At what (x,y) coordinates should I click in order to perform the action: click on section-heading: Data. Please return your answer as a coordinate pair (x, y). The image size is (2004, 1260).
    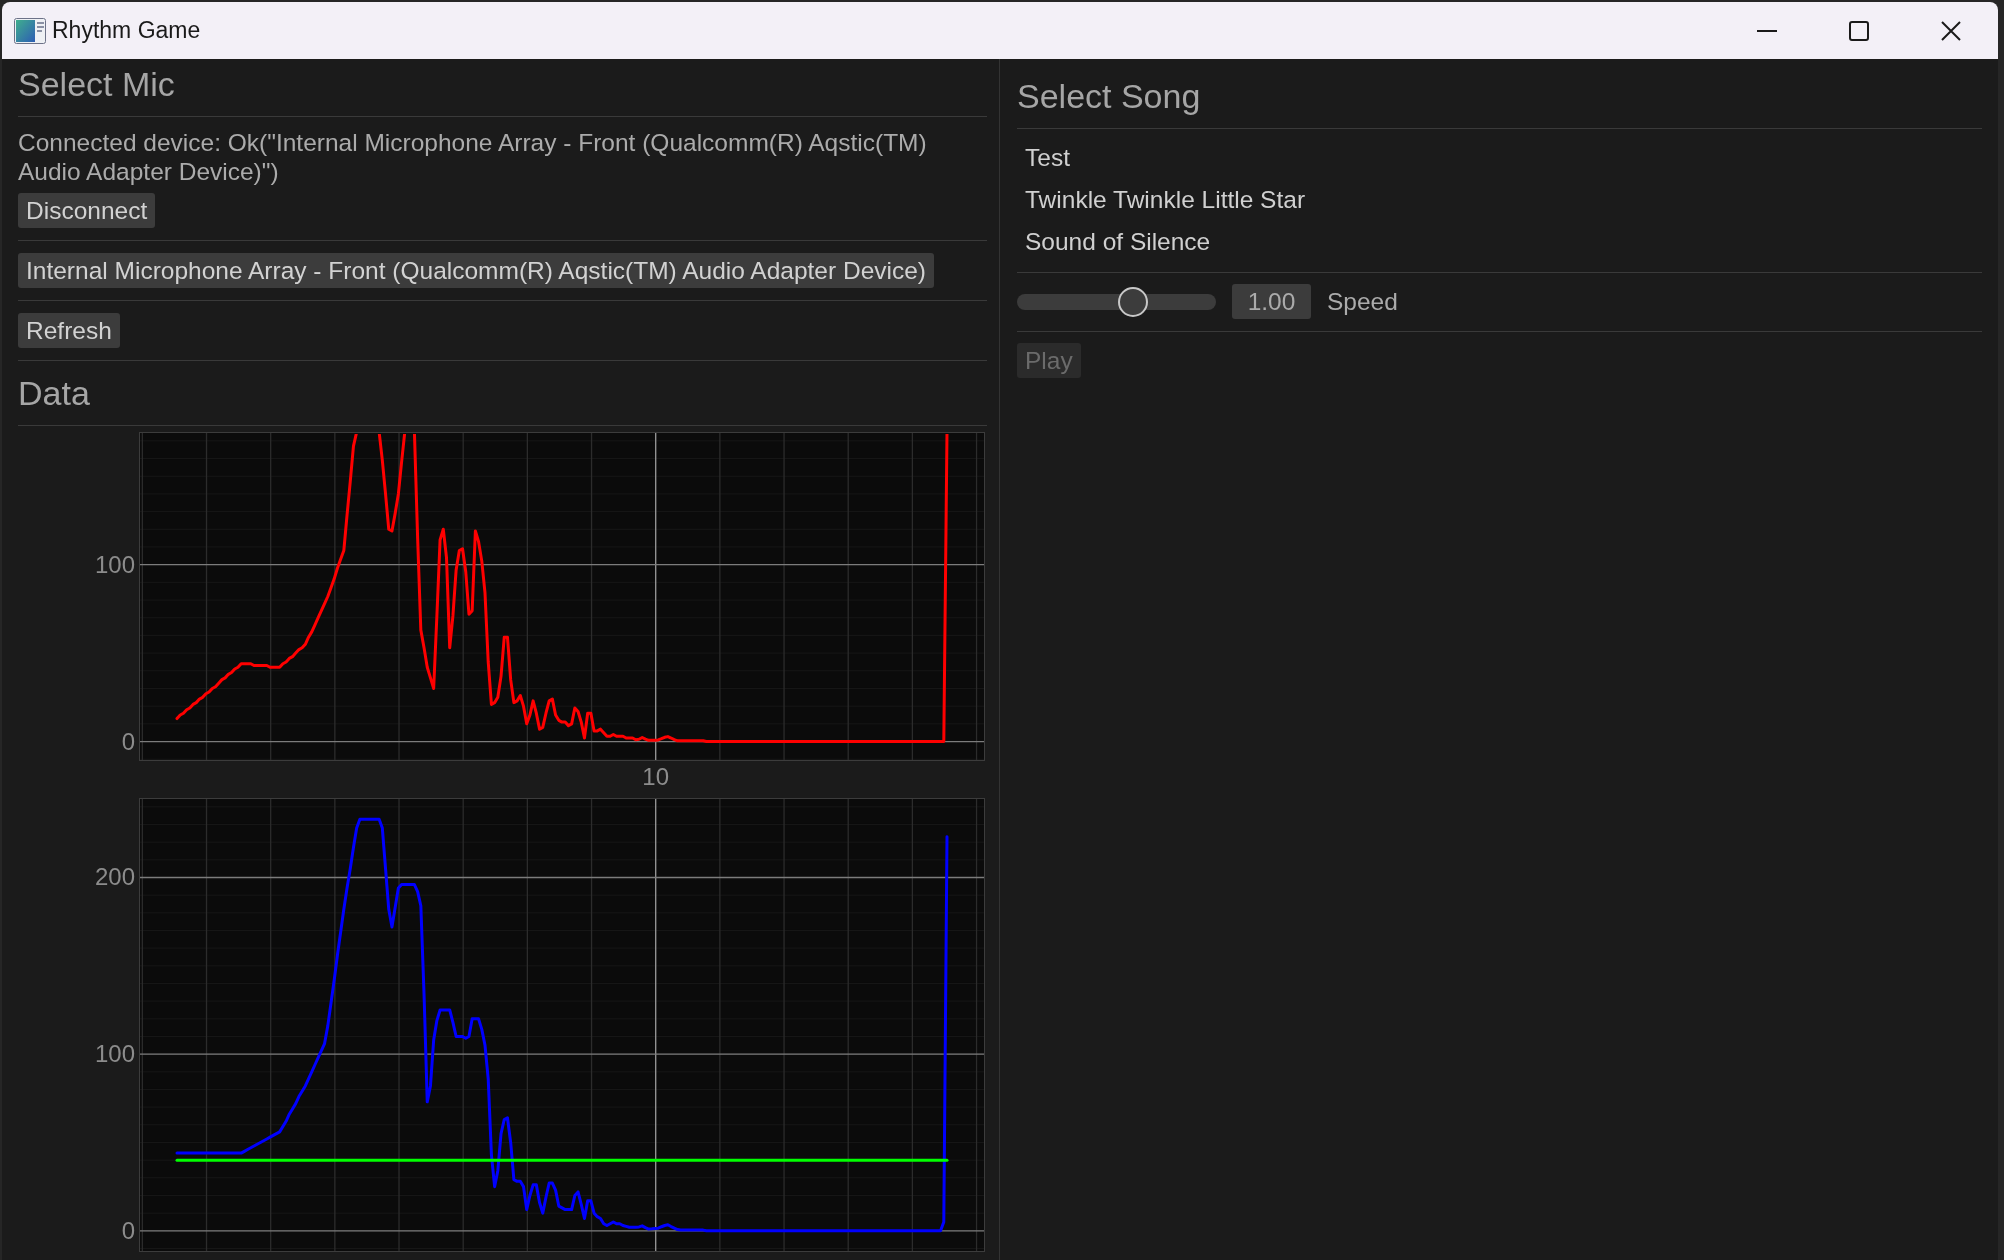
    Looking at the image, I should click on (54, 393).